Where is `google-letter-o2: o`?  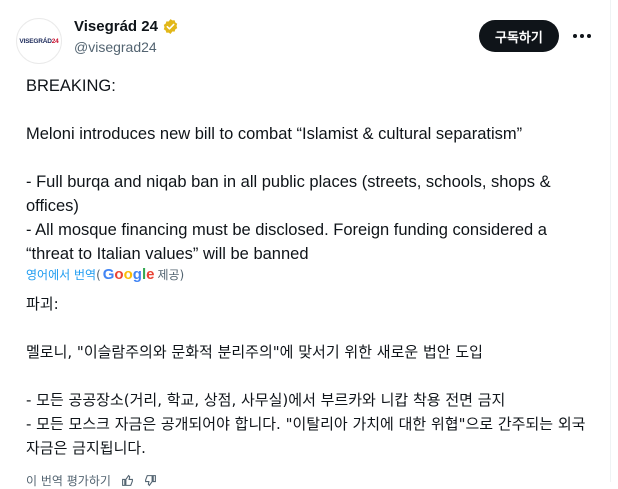
google-letter-o2: o is located at coordinates (128, 274).